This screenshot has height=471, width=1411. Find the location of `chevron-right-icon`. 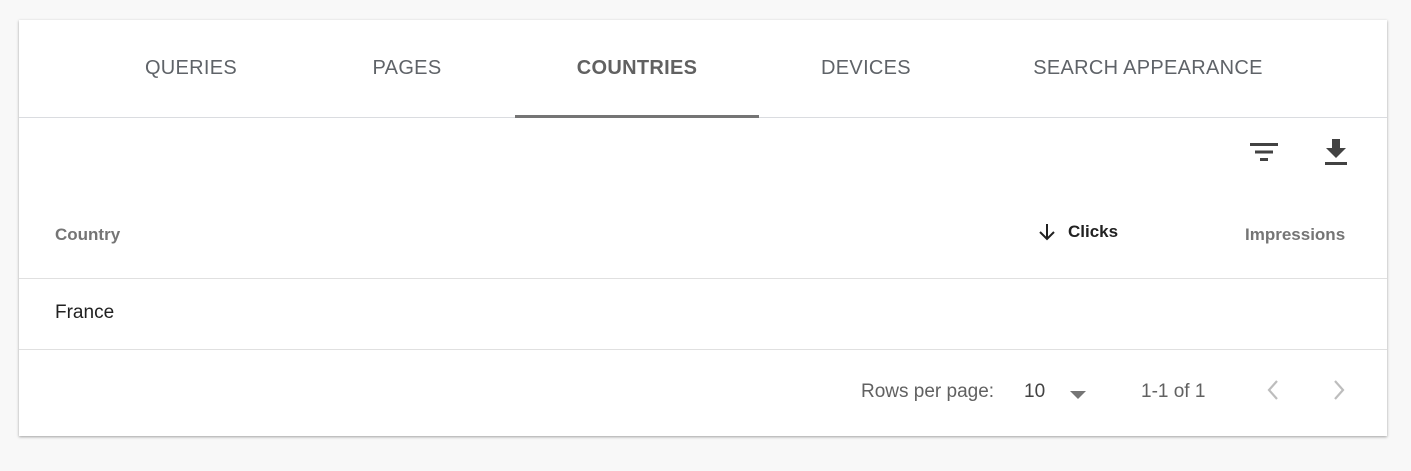

chevron-right-icon is located at coordinates (1339, 390).